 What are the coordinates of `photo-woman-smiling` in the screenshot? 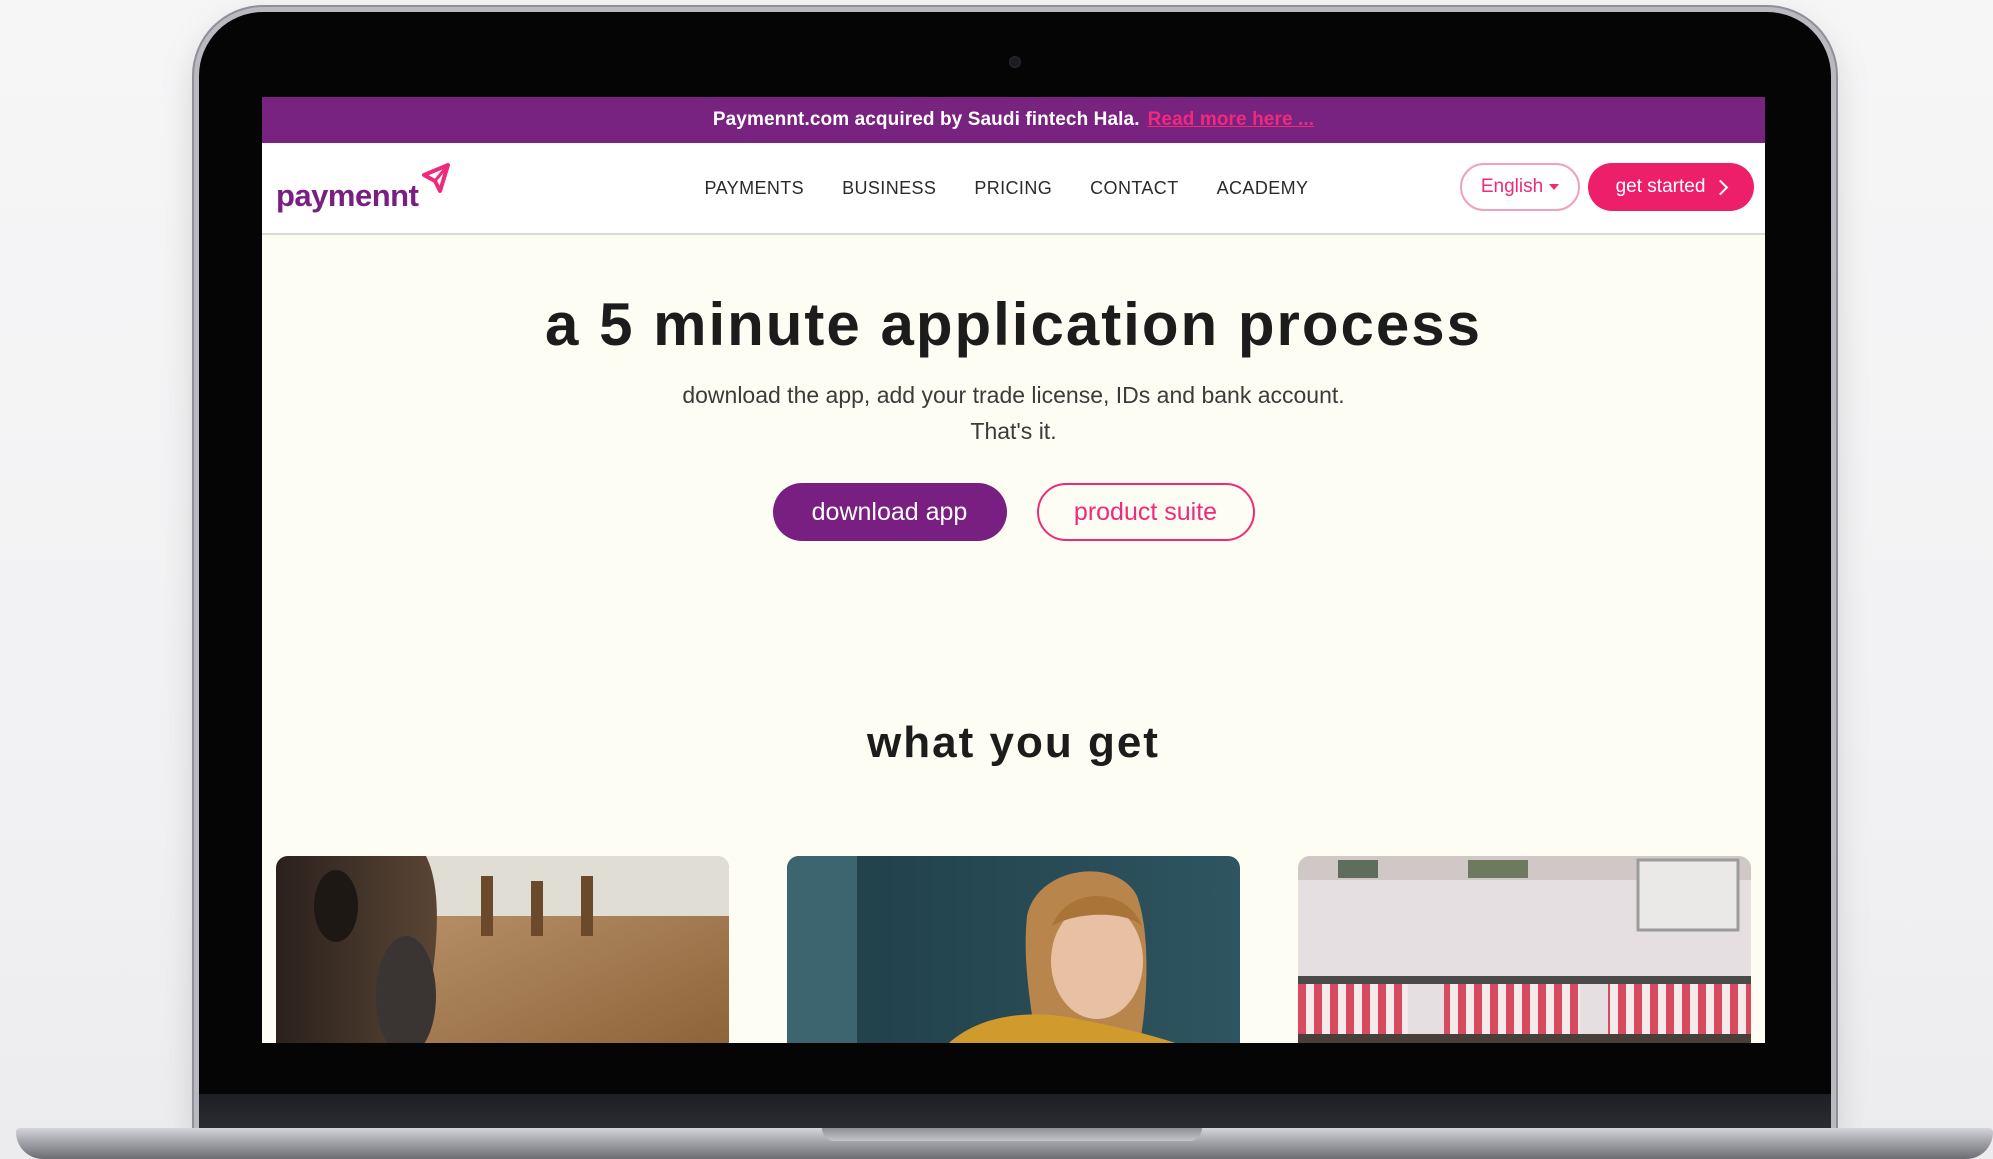 It's located at (1013, 949).